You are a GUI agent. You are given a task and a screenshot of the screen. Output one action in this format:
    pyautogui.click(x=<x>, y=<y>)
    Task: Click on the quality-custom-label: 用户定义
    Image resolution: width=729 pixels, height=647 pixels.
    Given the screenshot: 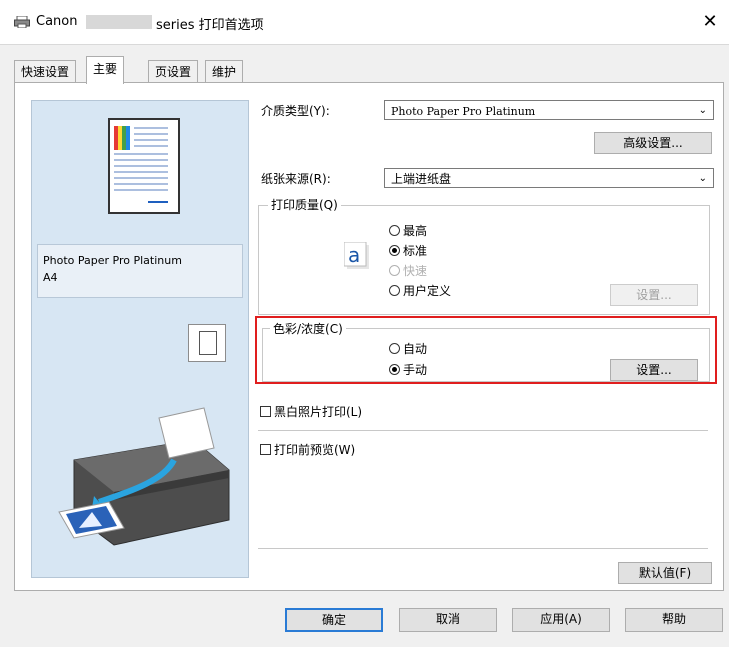 What is the action you would take?
    pyautogui.click(x=427, y=291)
    